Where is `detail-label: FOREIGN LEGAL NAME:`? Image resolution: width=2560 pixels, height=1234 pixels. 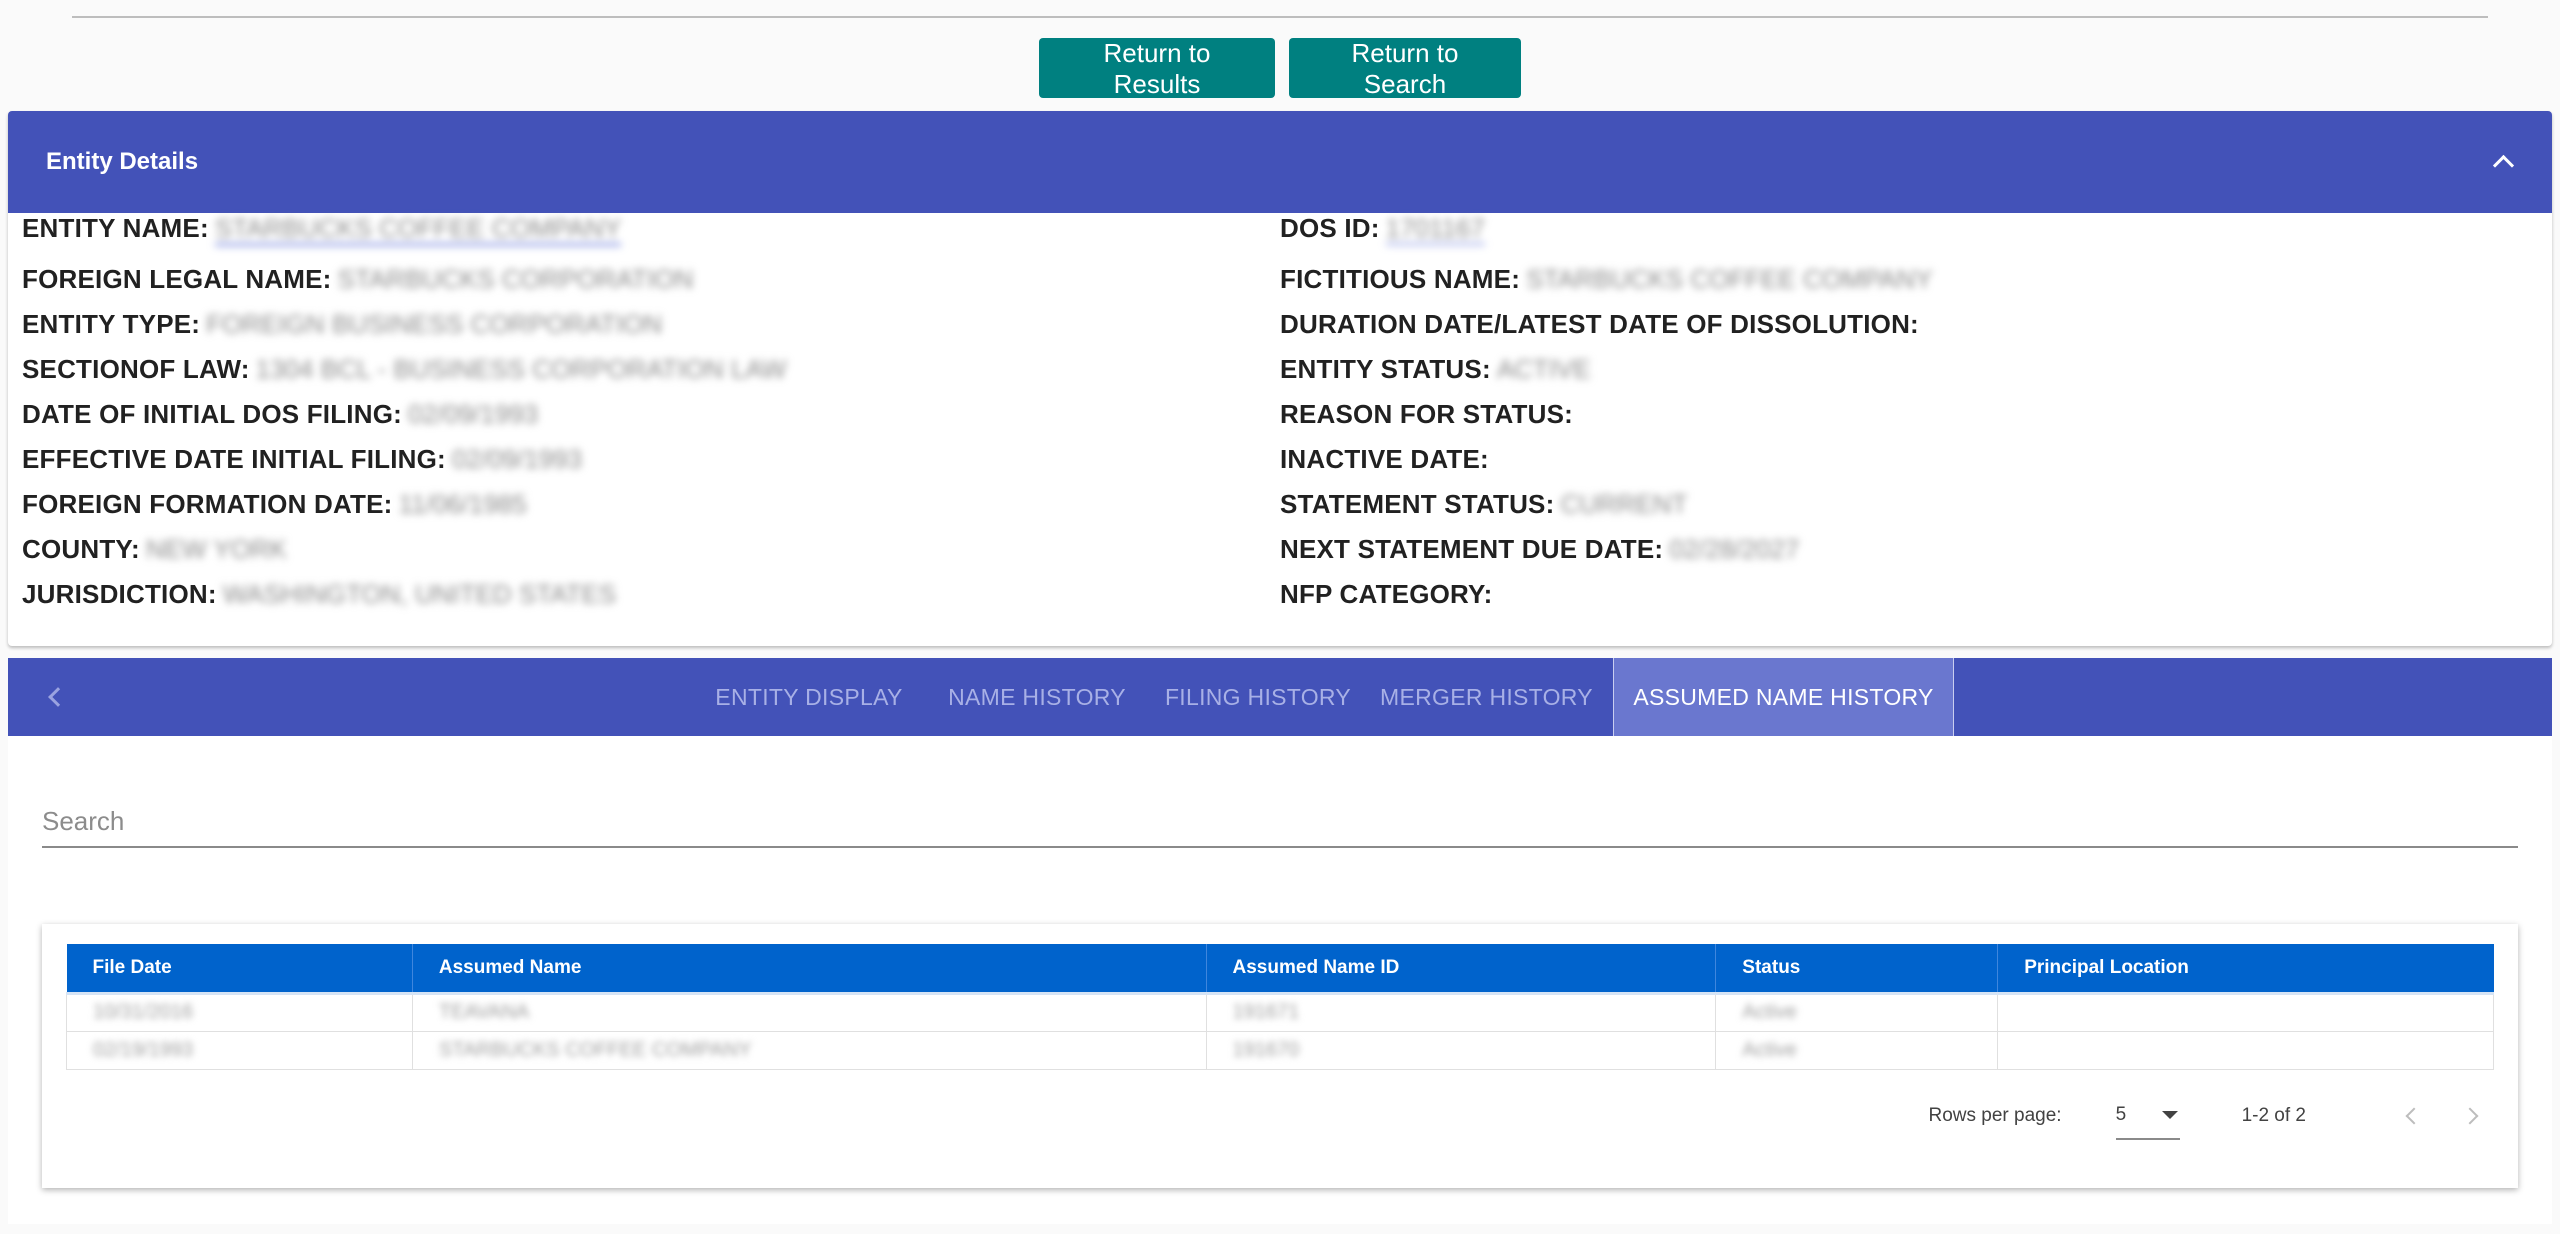 detail-label: FOREIGN LEGAL NAME: is located at coordinates (177, 279).